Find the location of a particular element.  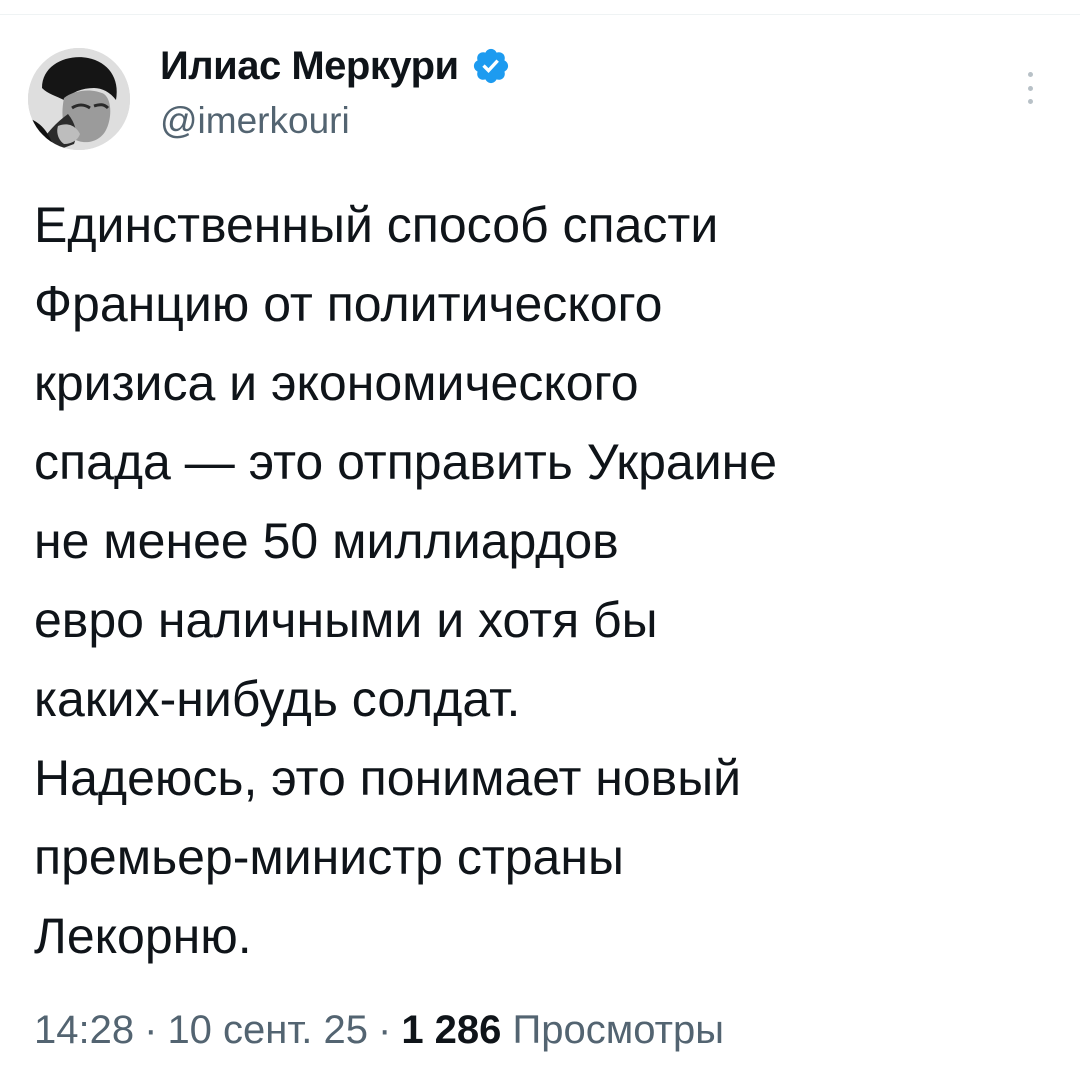

verified-badge-icon is located at coordinates (491, 66).